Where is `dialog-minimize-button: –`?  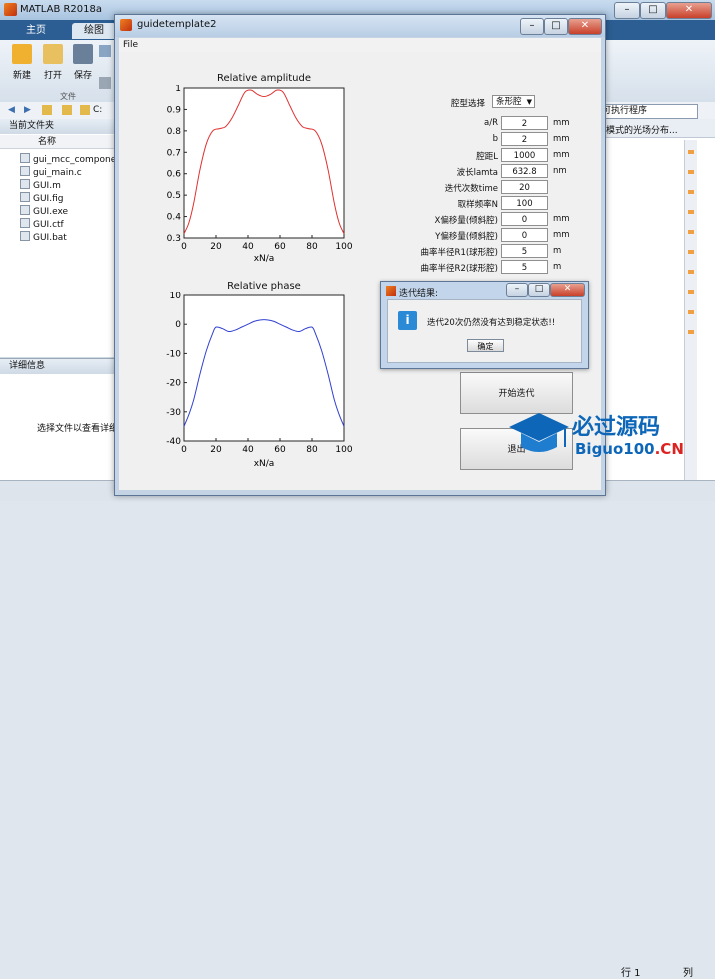
dialog-minimize-button: – is located at coordinates (517, 290).